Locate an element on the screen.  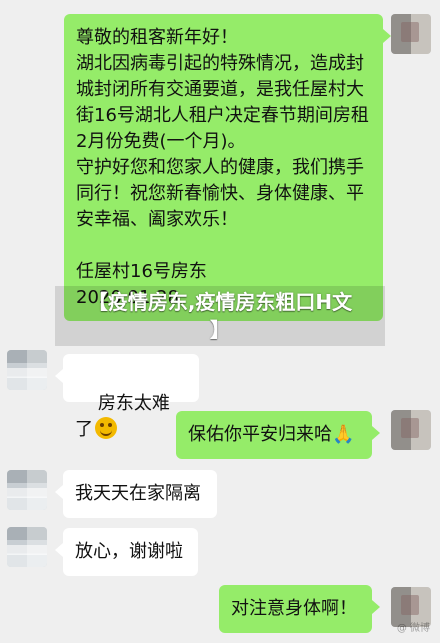
overlay-title: 【疫情房东,疫情房东粗口H文 】 is located at coordinates (220, 316).